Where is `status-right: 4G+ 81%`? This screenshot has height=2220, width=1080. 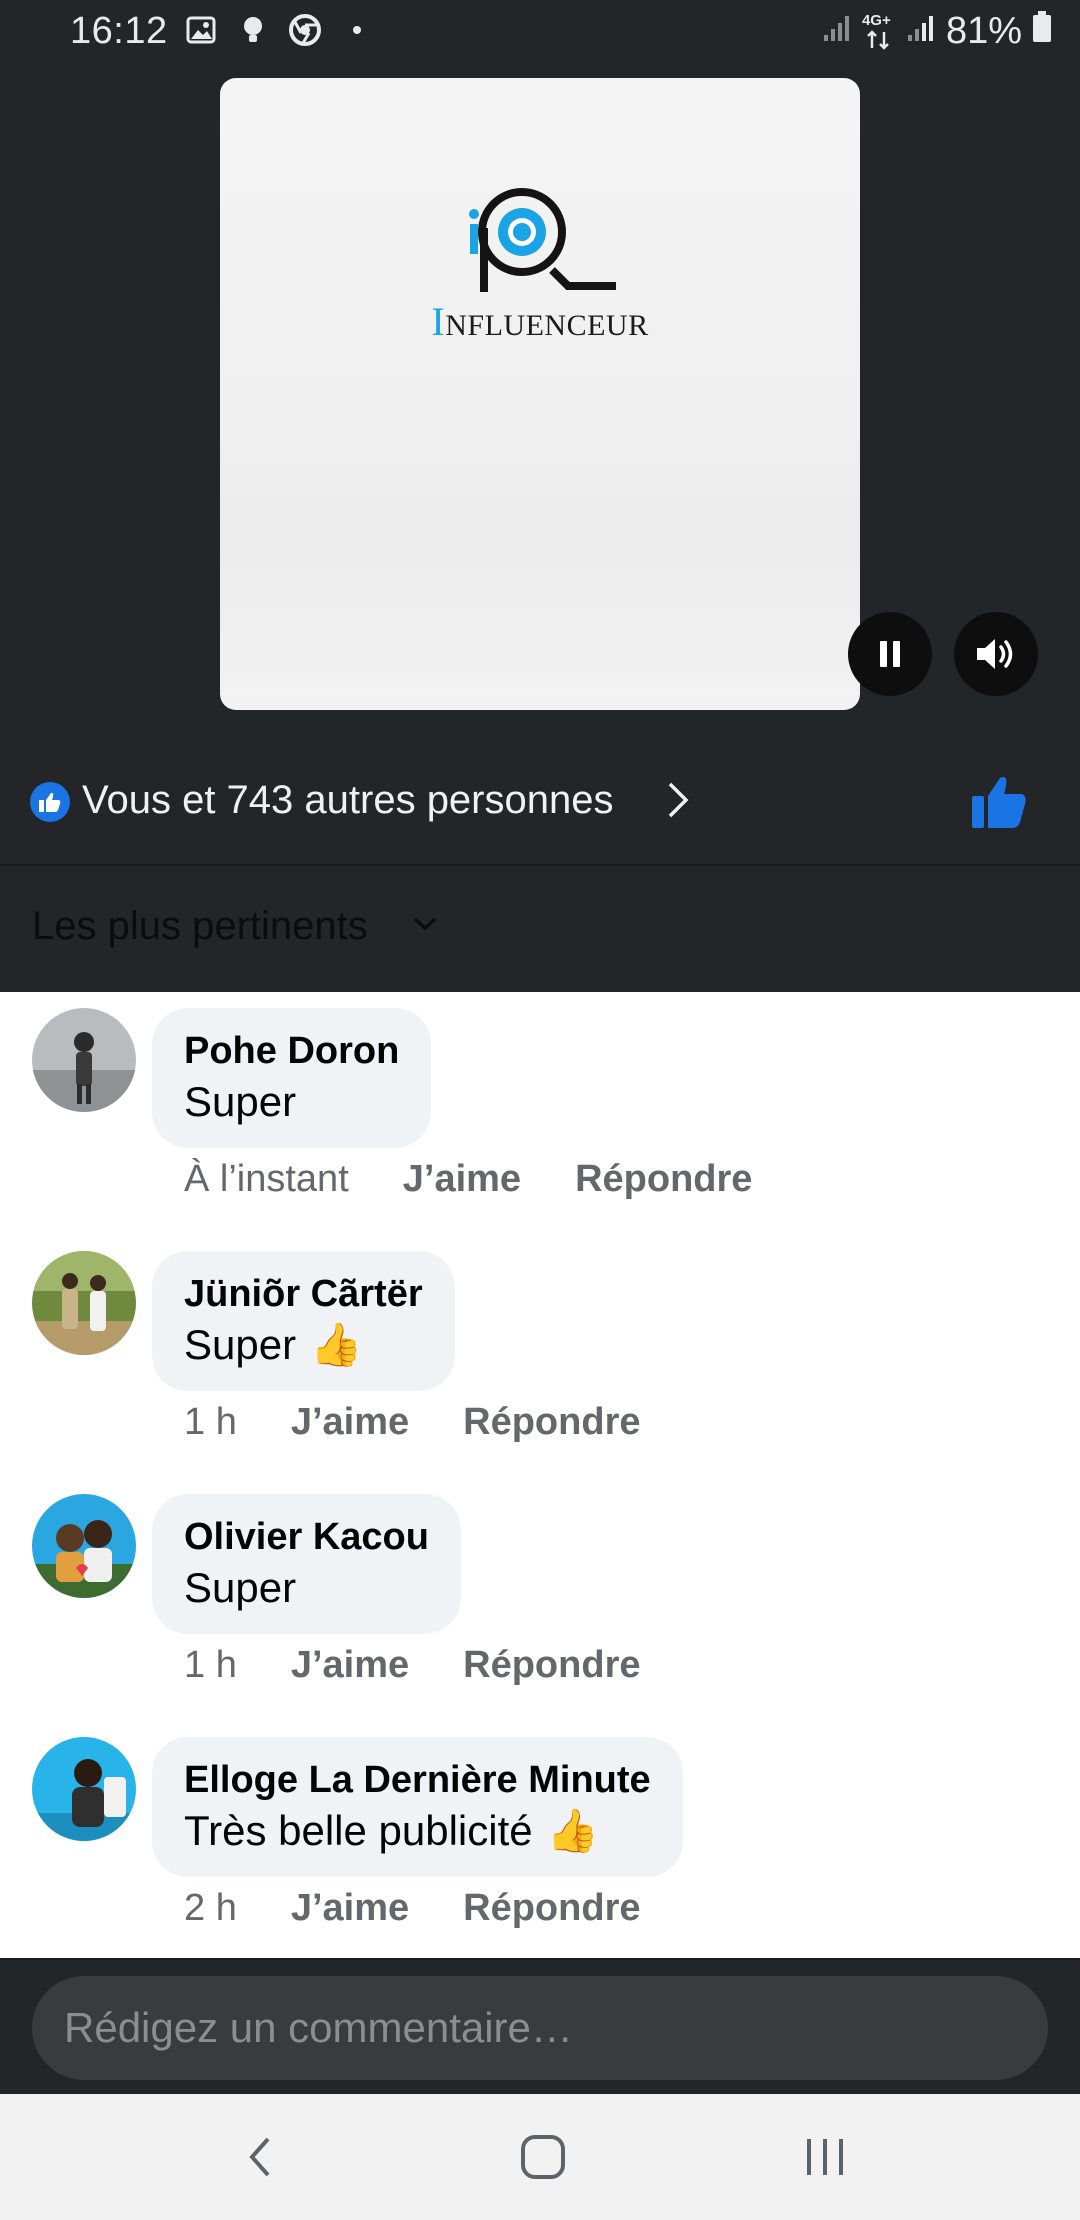 status-right: 4G+ 81% is located at coordinates (937, 31).